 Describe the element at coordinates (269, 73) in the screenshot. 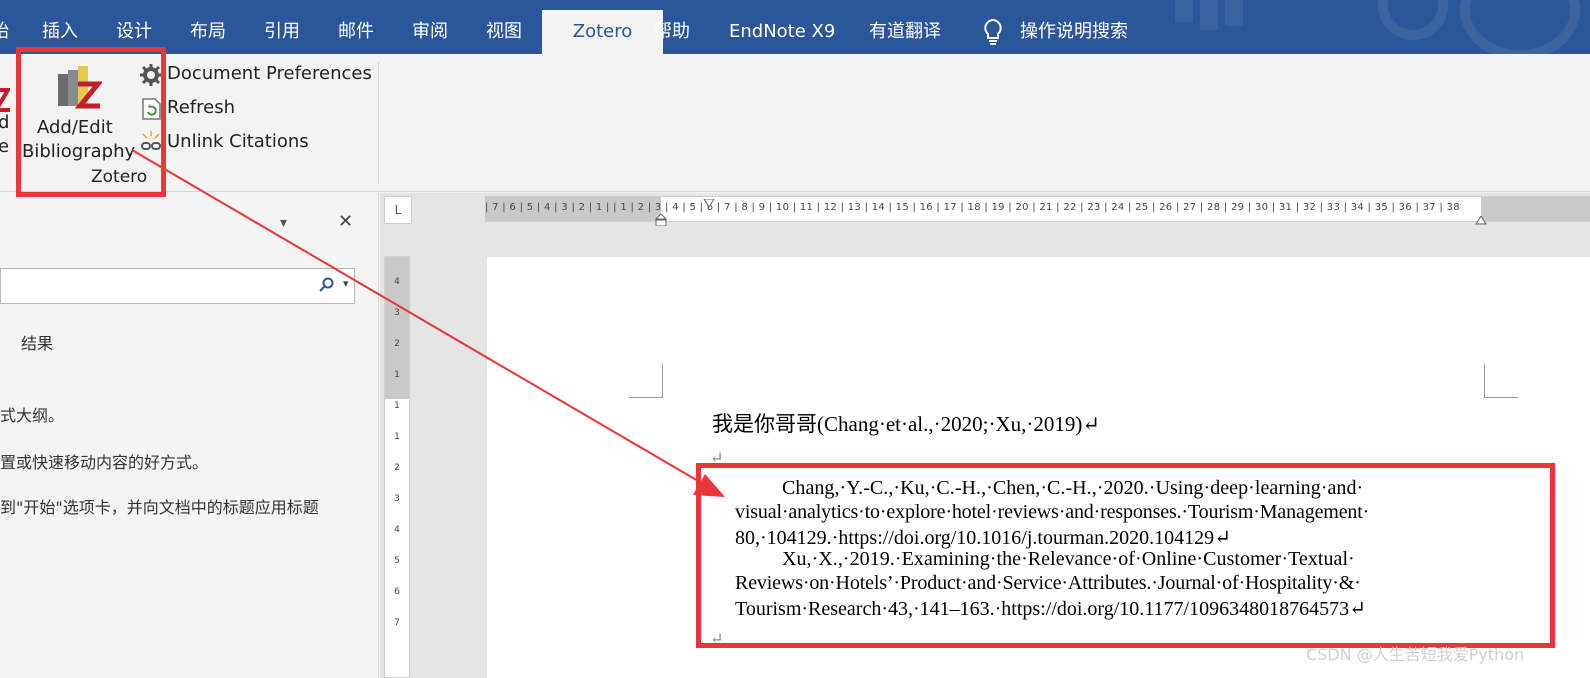

I see `document-preferences-label: Document Preferences` at that location.